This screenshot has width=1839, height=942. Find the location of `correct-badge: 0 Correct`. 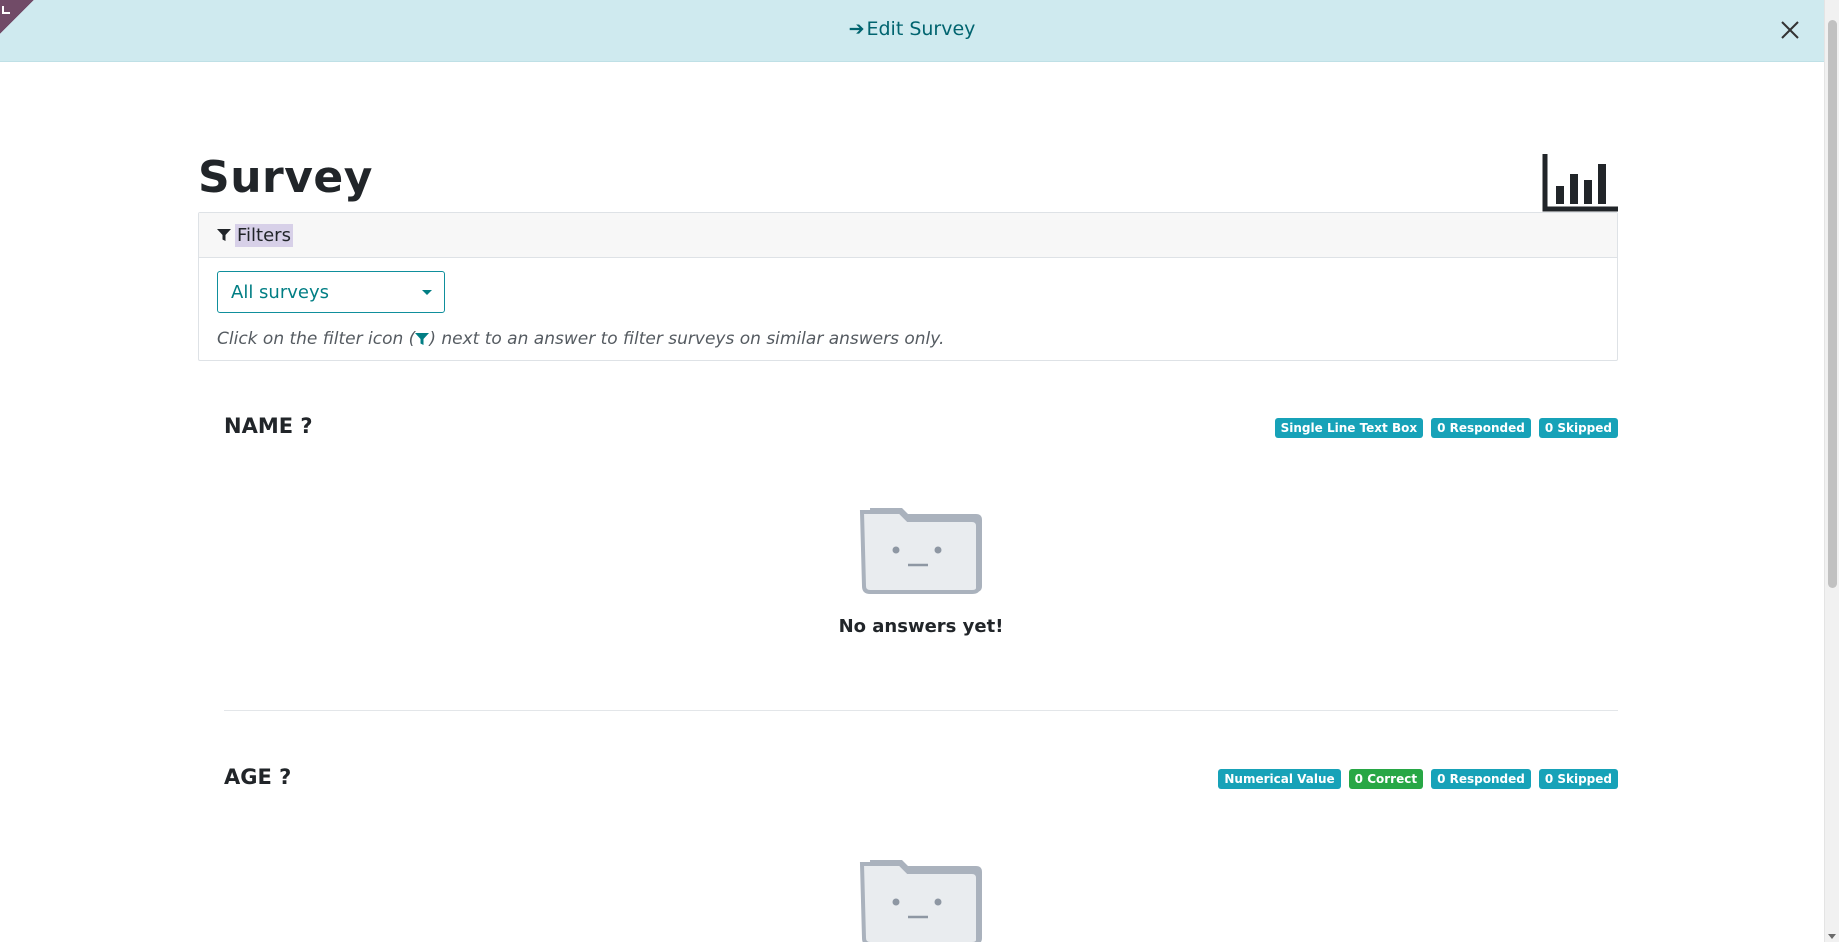

correct-badge: 0 Correct is located at coordinates (1386, 779).